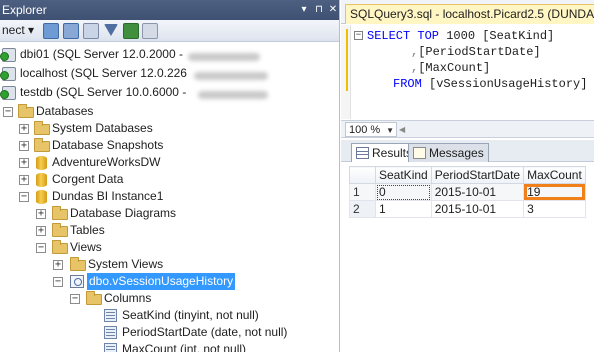 The height and width of the screenshot is (352, 594). I want to click on connect-server-icon, so click(51, 31).